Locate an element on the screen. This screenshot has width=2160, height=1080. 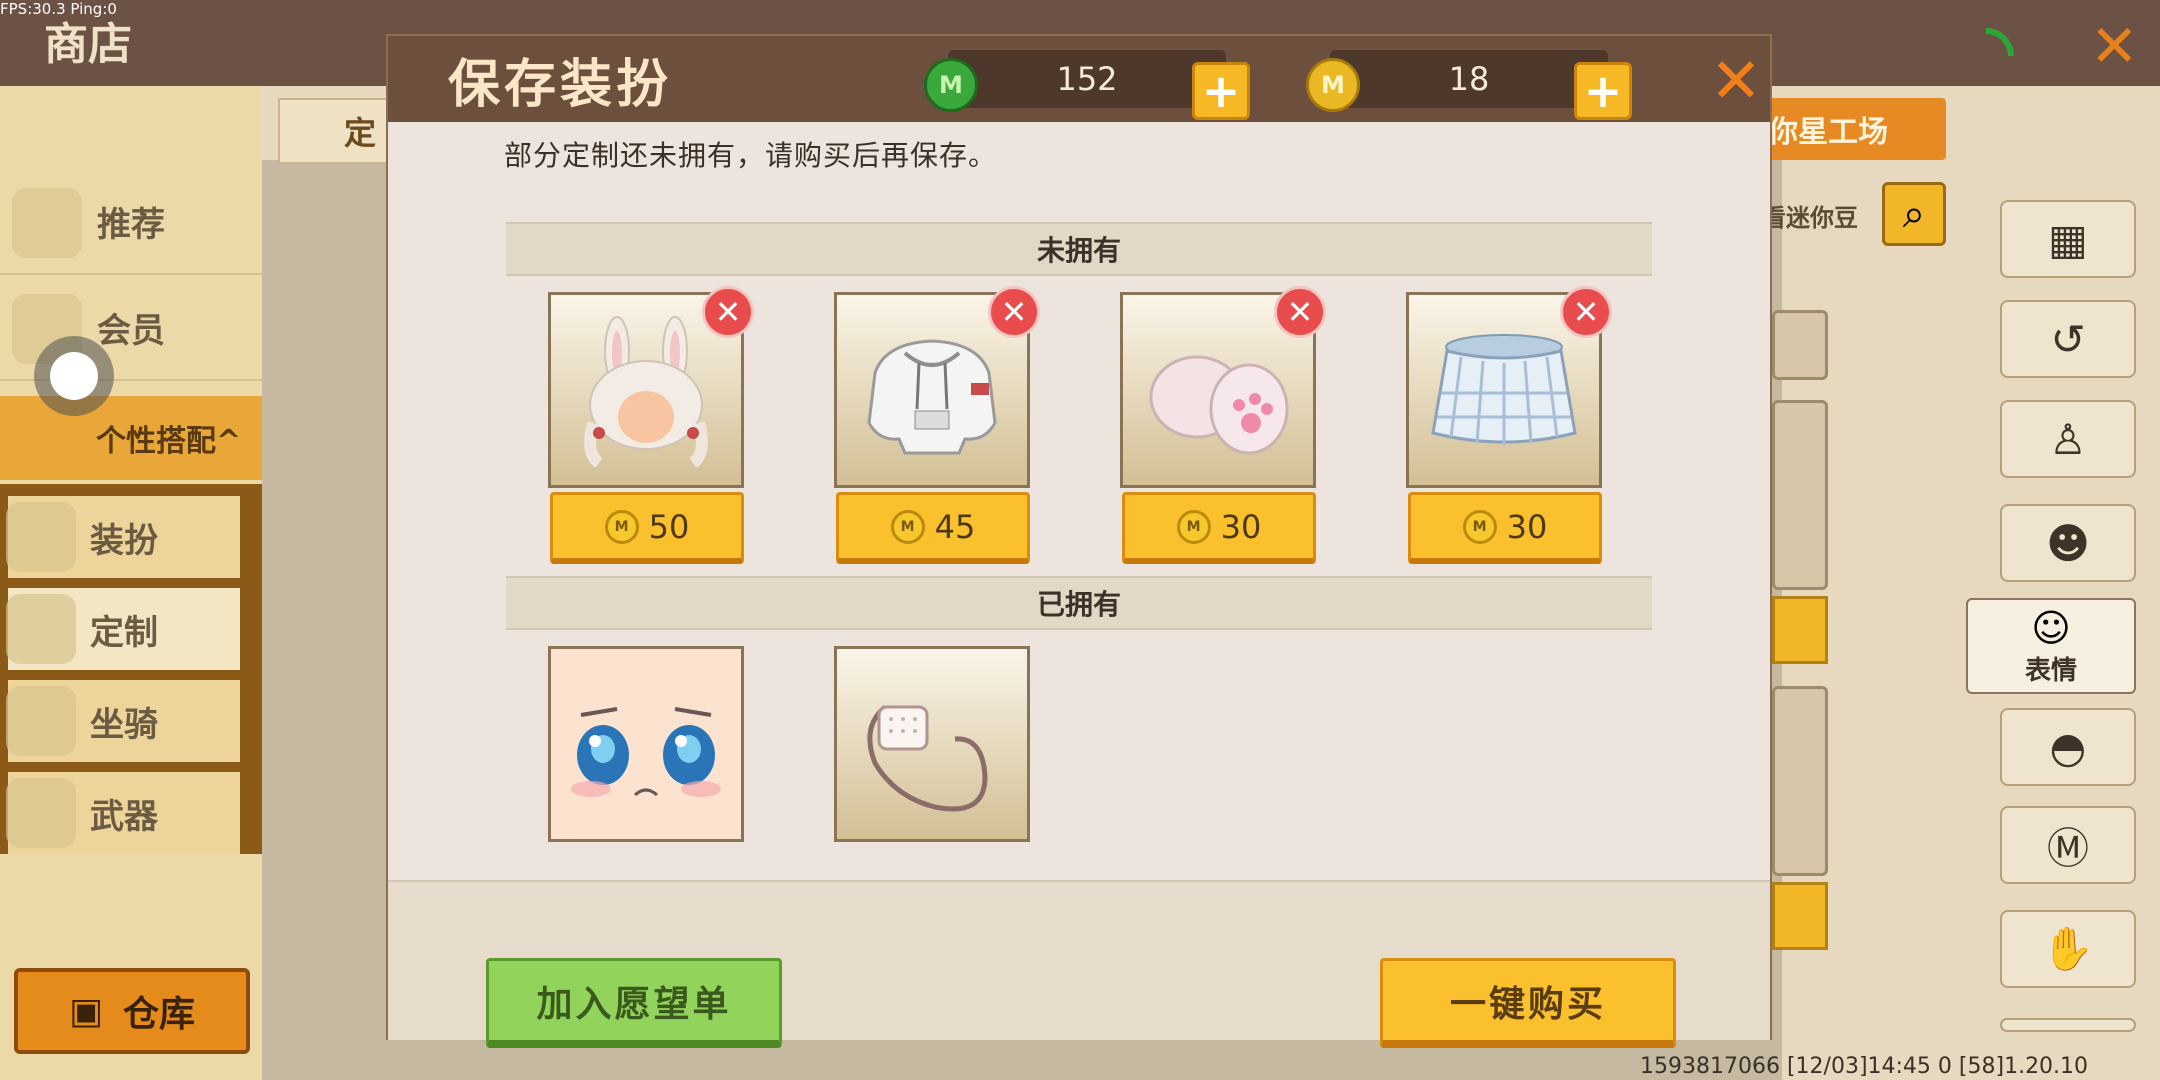
clothes-button: Ⓜ is located at coordinates (2068, 845).